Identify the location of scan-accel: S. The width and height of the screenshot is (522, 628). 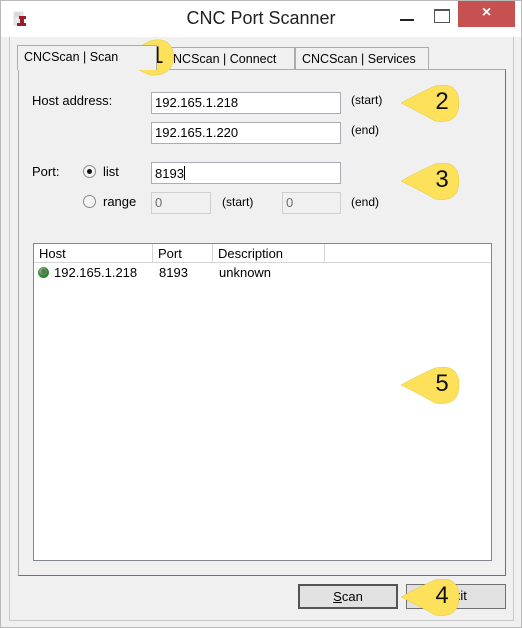
(337, 596).